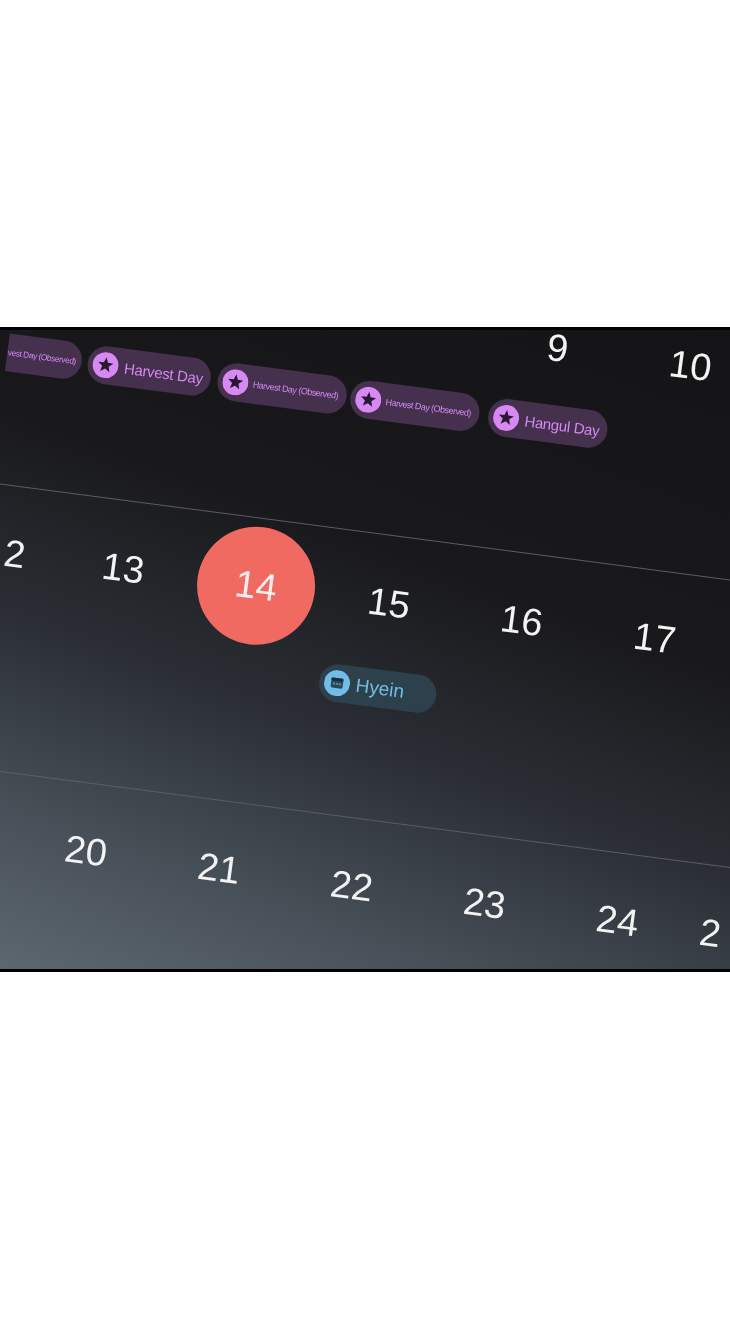  What do you see at coordinates (690, 365) in the screenshot?
I see `day-number: 10` at bounding box center [690, 365].